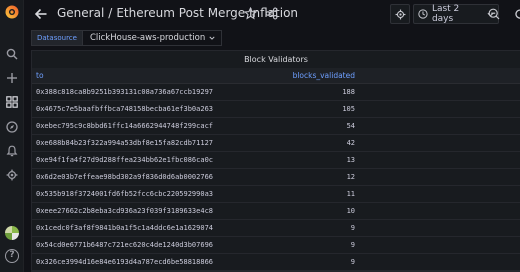  What do you see at coordinates (423, 14) in the screenshot?
I see `clock-icon` at bounding box center [423, 14].